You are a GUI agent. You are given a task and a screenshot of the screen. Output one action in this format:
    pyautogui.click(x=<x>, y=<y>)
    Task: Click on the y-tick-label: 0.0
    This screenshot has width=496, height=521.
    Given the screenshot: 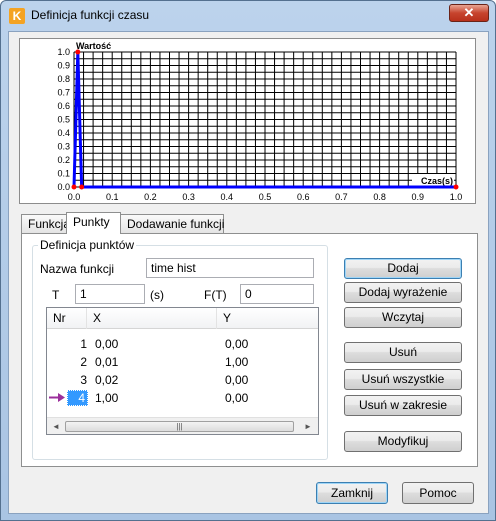 What is the action you would take?
    pyautogui.click(x=63, y=187)
    